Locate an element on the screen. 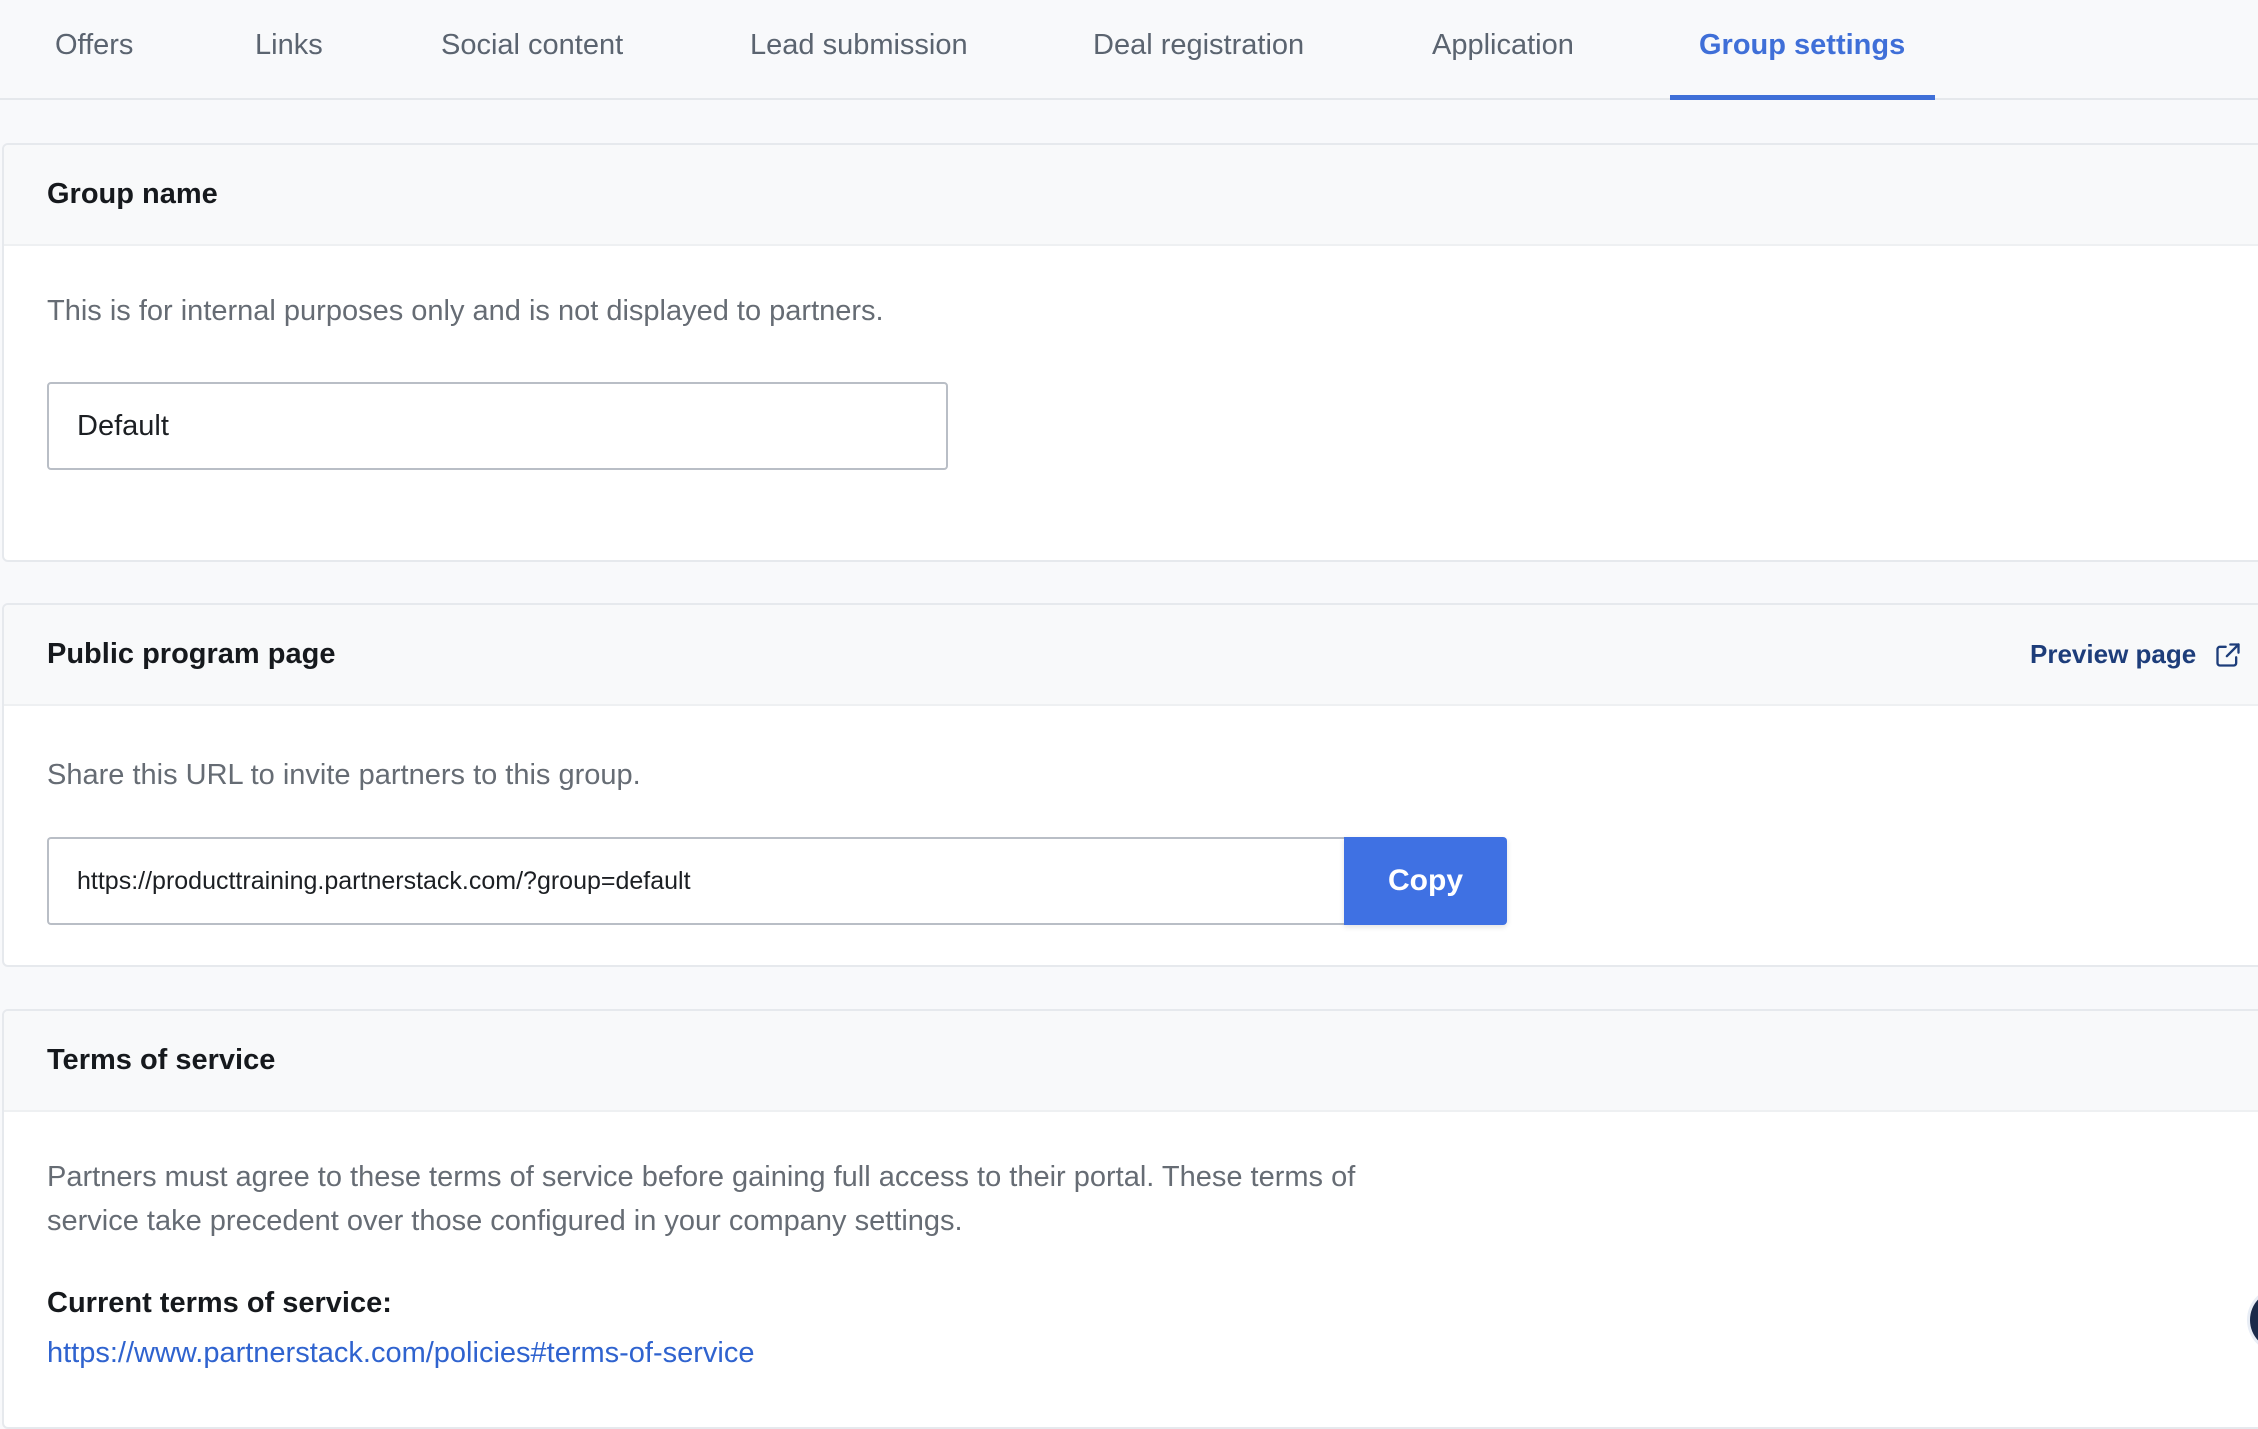 Image resolution: width=2258 pixels, height=1429 pixels. program-url-field is located at coordinates (695, 881).